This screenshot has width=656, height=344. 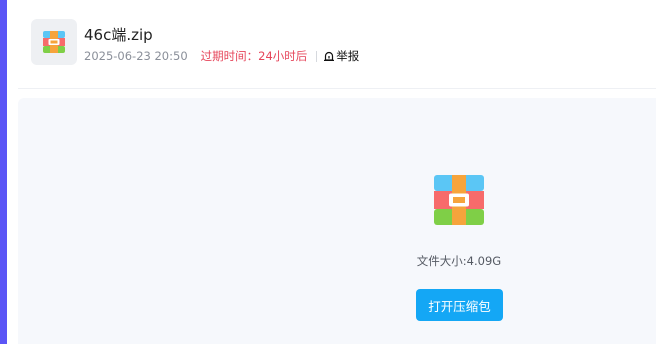 I want to click on file-thumbnail, so click(x=54, y=42).